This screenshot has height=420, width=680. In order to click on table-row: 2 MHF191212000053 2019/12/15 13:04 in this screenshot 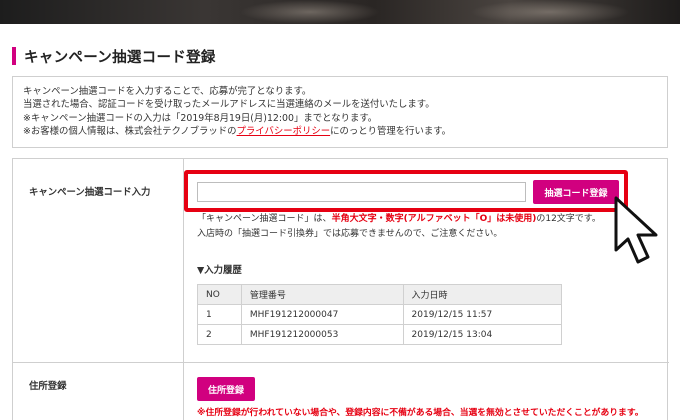, I will do `click(380, 334)`.